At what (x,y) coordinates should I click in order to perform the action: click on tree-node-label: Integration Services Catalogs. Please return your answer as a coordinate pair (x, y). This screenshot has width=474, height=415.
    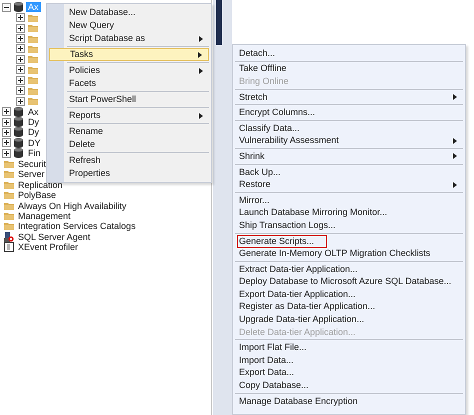
    Looking at the image, I should click on (77, 226).